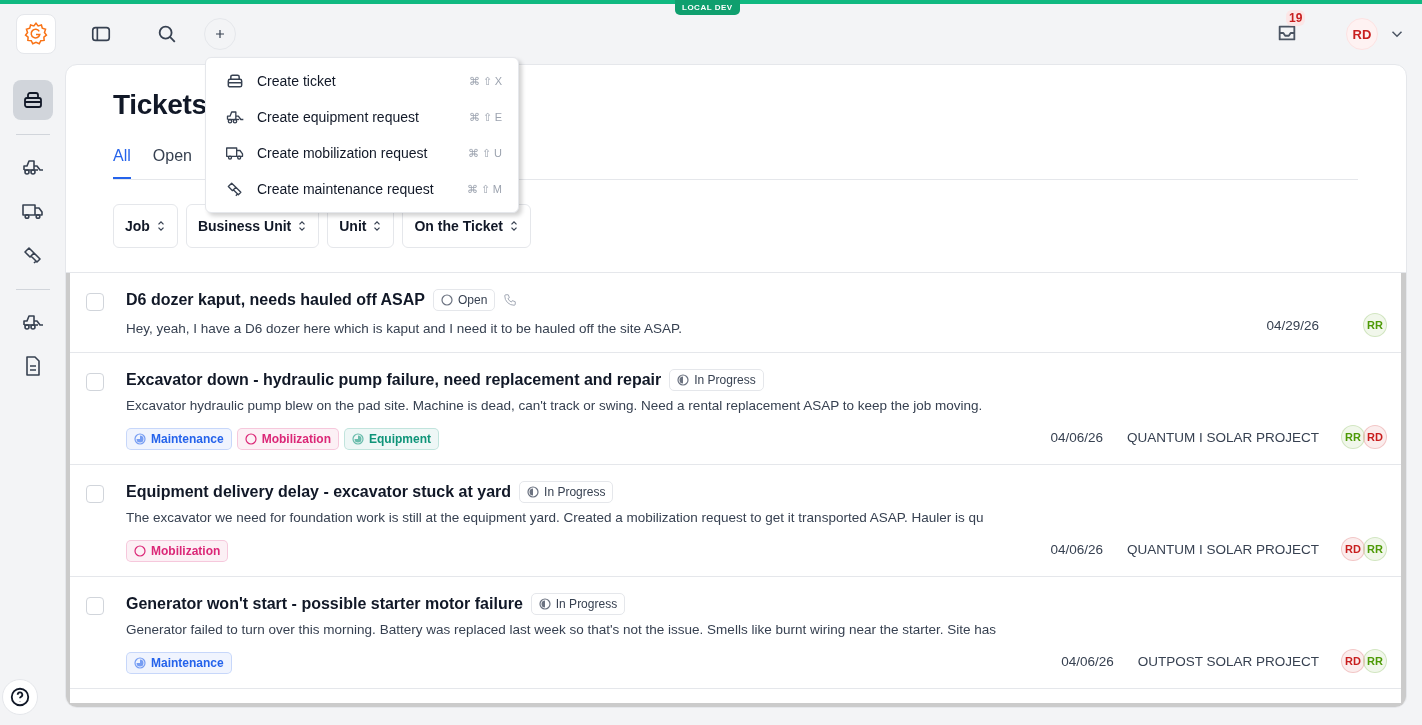 The width and height of the screenshot is (1422, 725). What do you see at coordinates (160, 105) in the screenshot?
I see `page-title: Tickets` at bounding box center [160, 105].